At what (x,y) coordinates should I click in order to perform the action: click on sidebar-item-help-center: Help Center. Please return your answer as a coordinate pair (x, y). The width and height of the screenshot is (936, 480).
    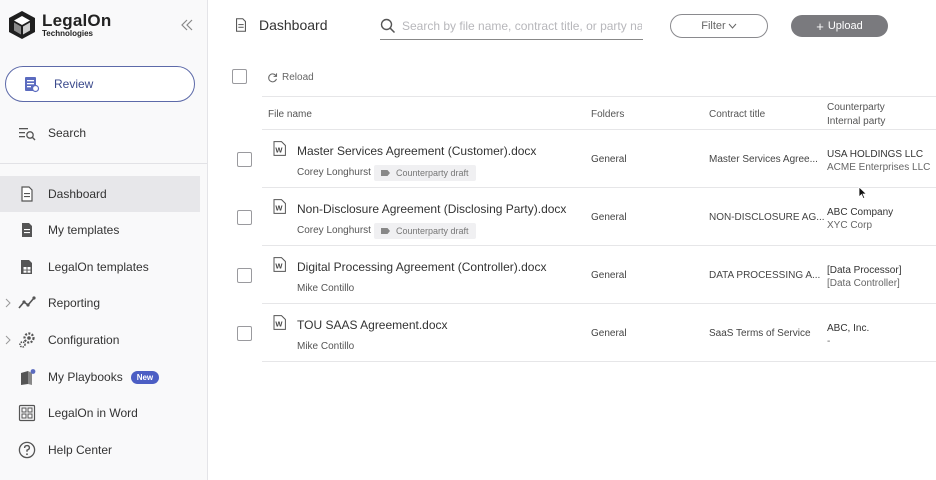
    Looking at the image, I should click on (100, 450).